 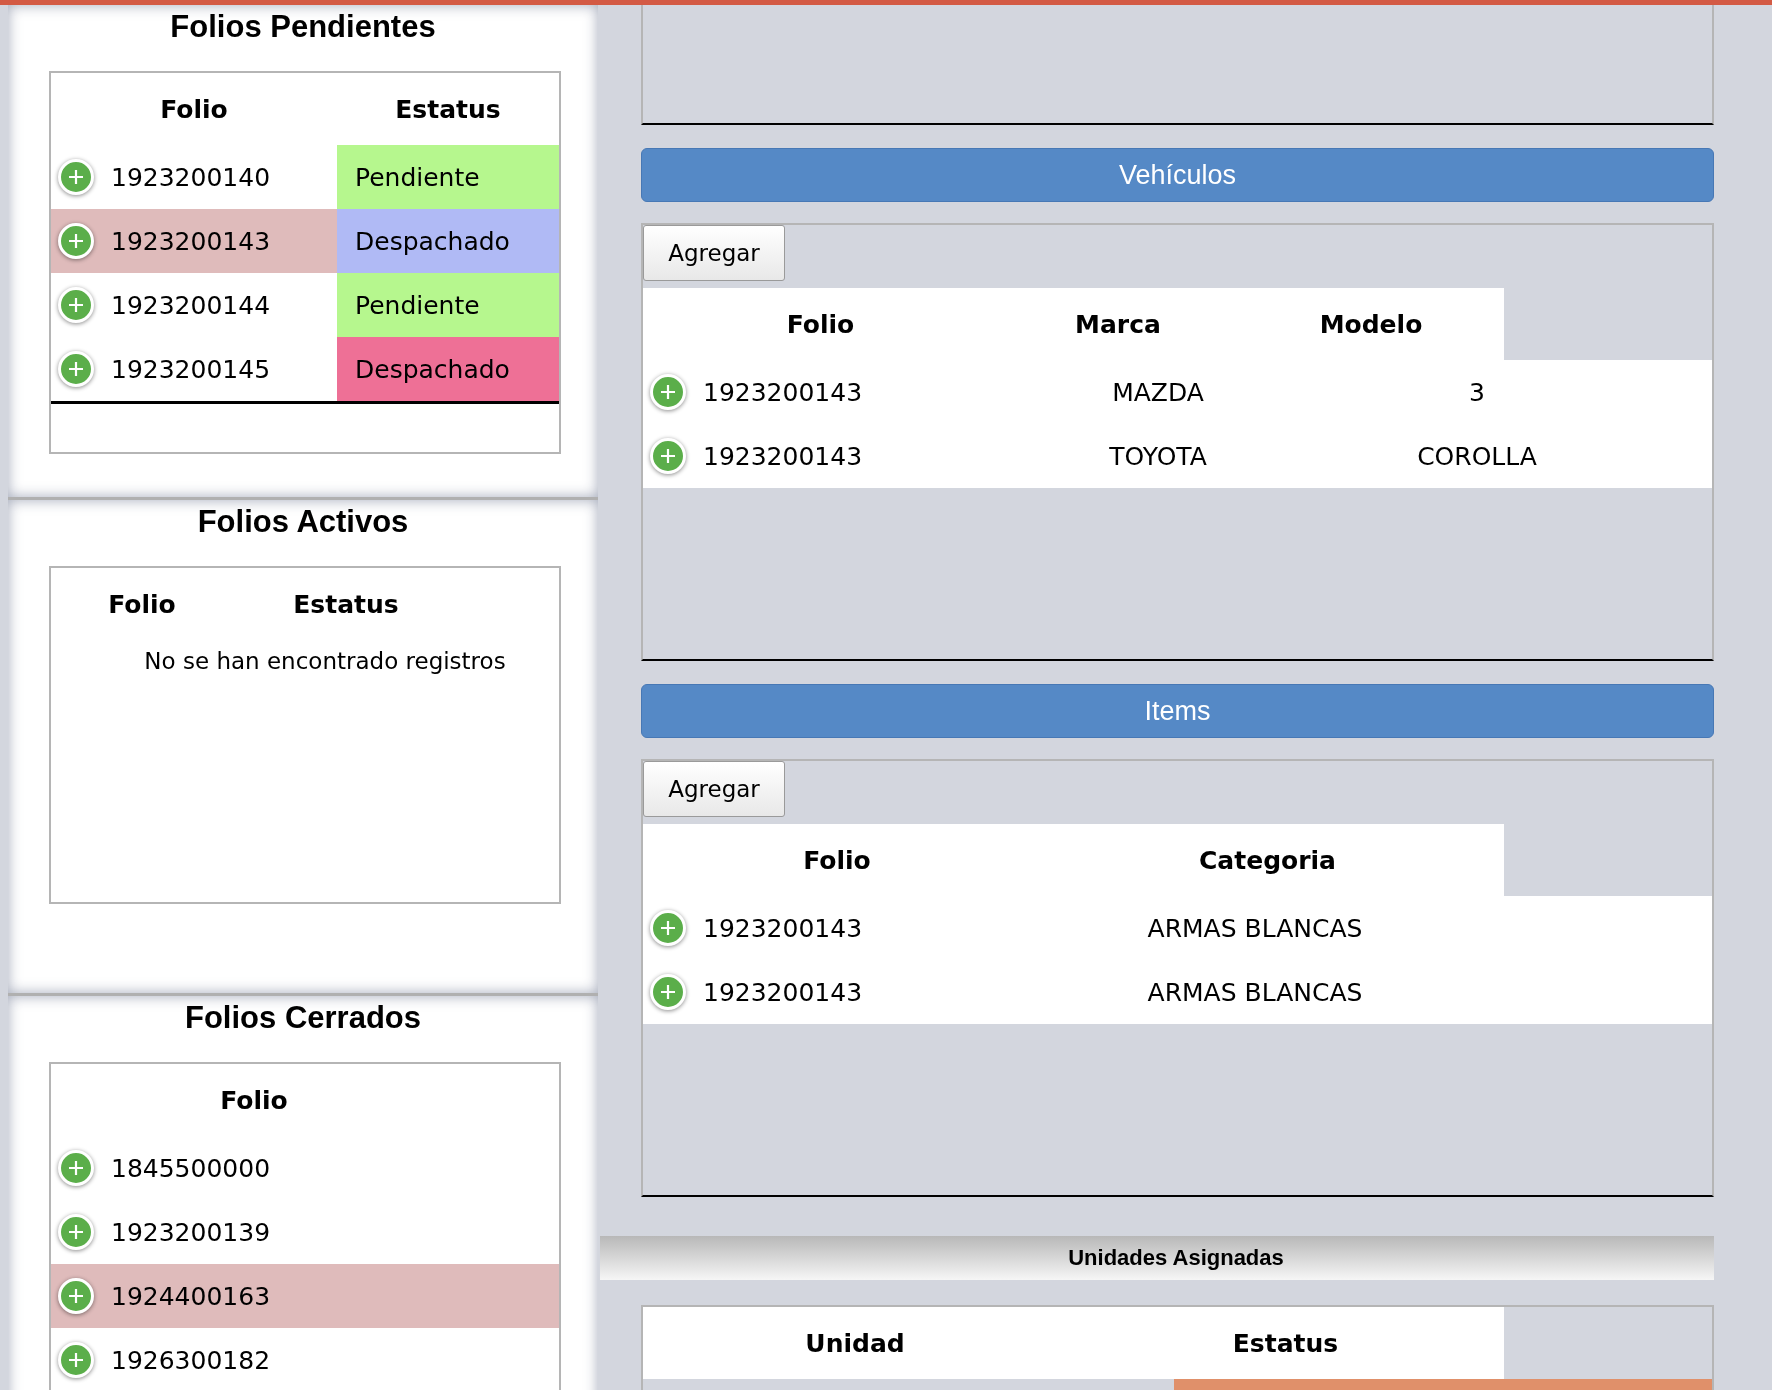 What do you see at coordinates (1158, 456) in the screenshot?
I see `table-cell-text: TOYOTA` at bounding box center [1158, 456].